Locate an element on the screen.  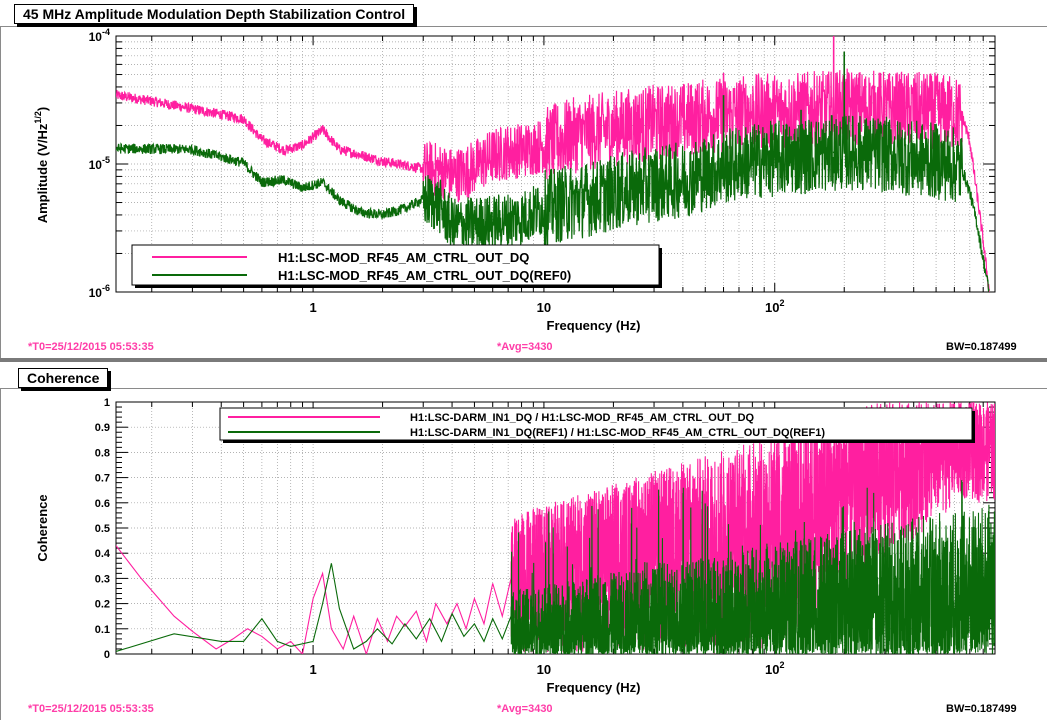
y-tick-label: 0.4 is located at coordinates (103, 554).